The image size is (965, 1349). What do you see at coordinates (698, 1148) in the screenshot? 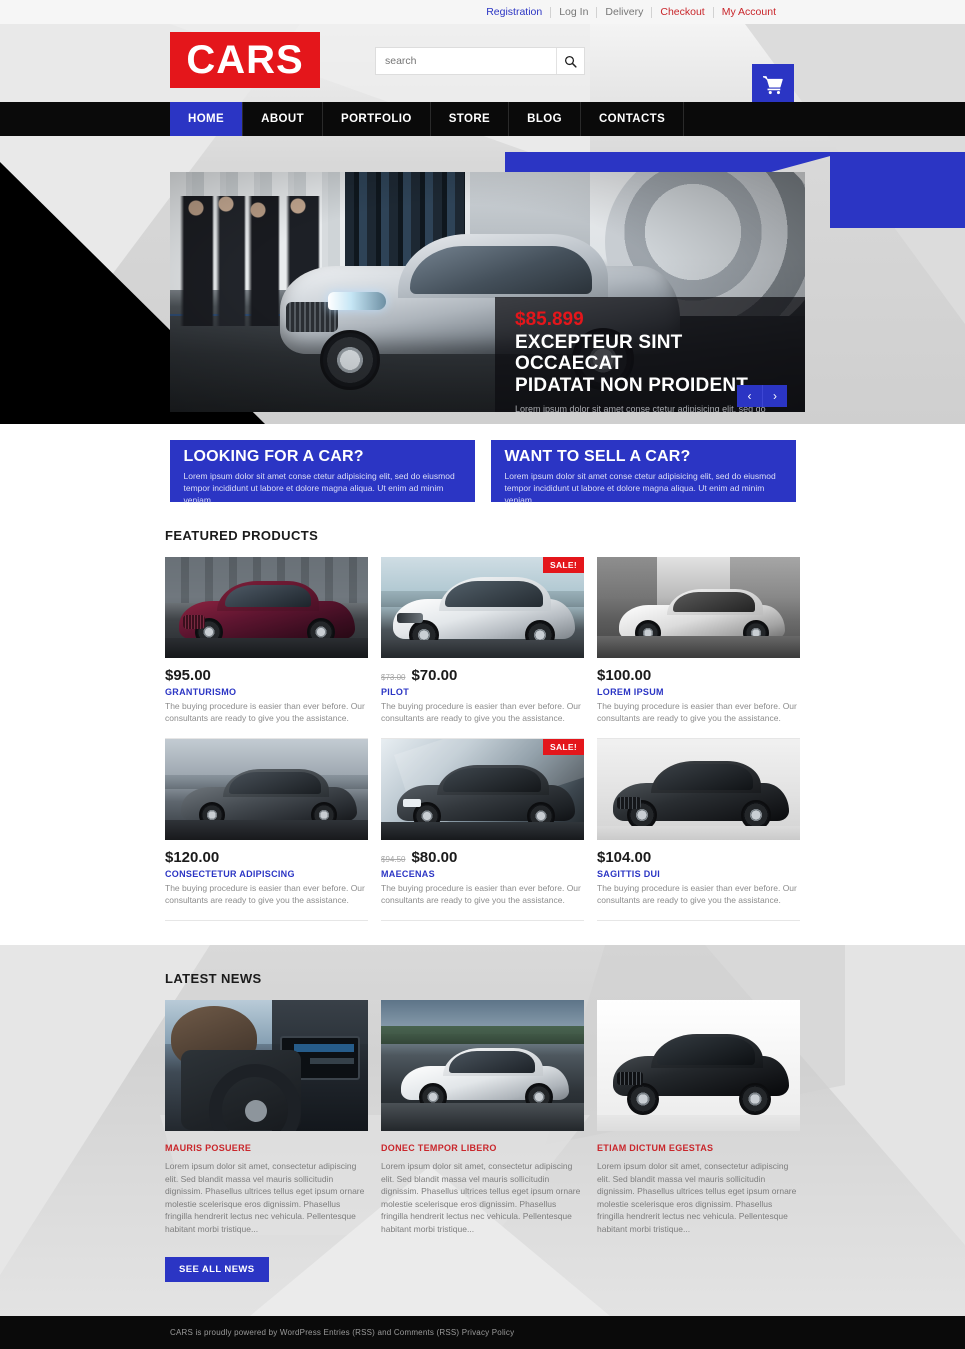
I see `news-title: ETIAM DICTUM EGESTAS` at bounding box center [698, 1148].